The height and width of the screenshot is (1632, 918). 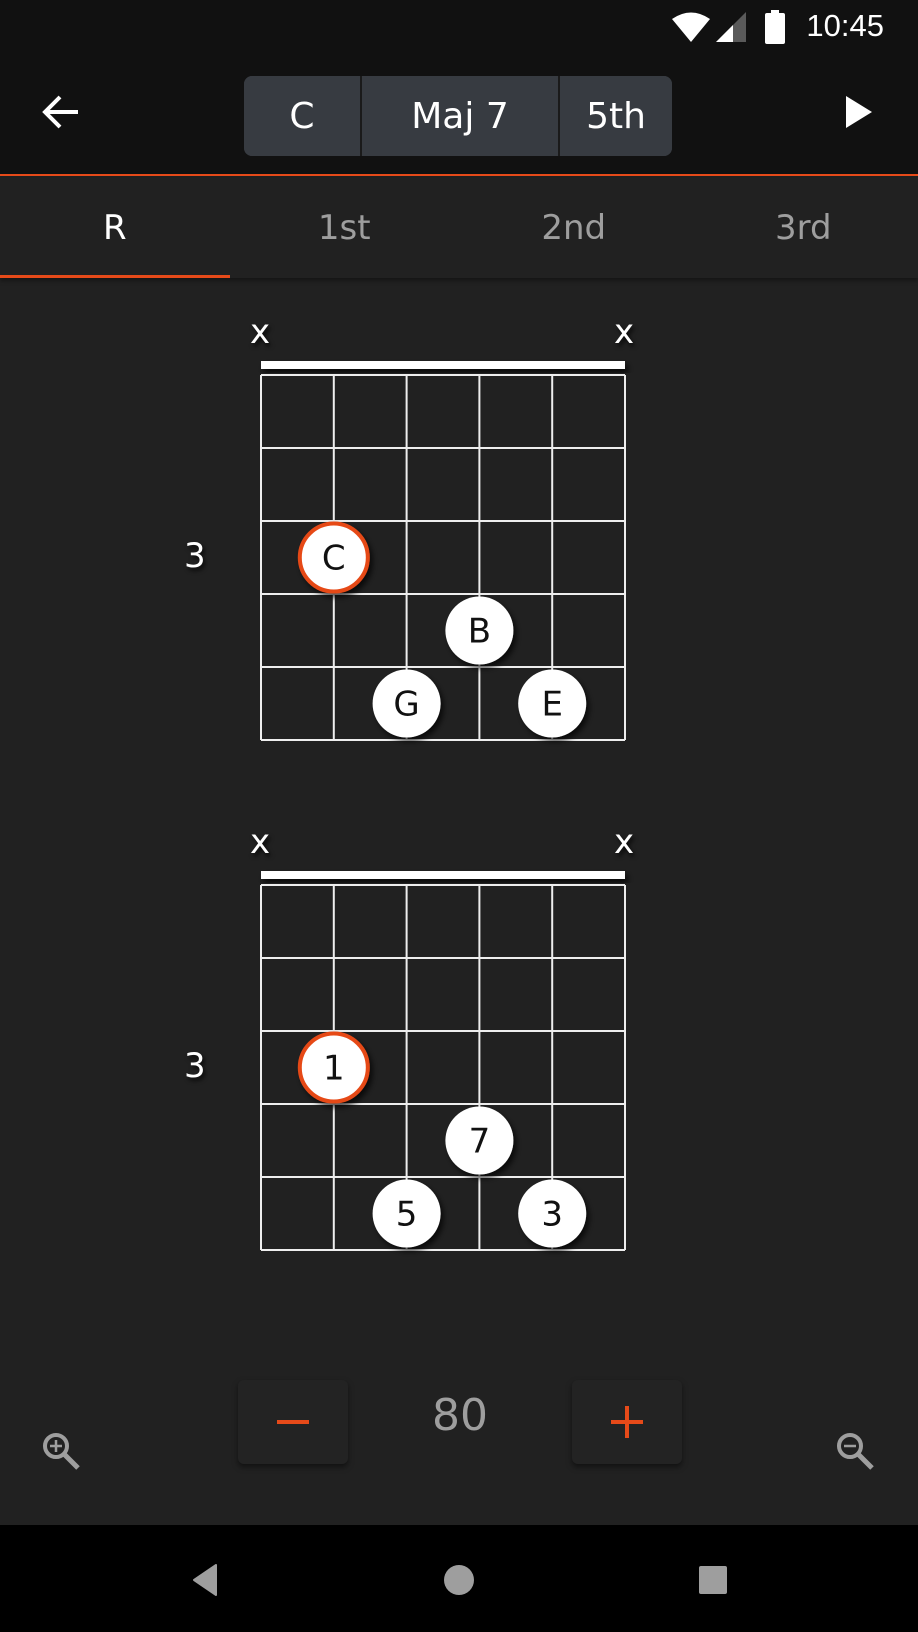 I want to click on dot-label: 5, so click(x=407, y=1215).